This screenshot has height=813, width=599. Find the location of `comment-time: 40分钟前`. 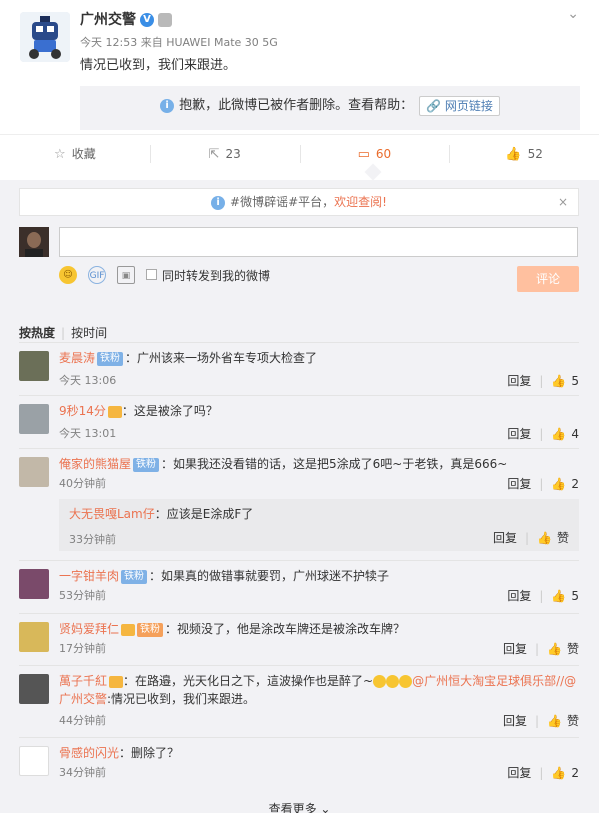

comment-time: 40分钟前 is located at coordinates (82, 483).